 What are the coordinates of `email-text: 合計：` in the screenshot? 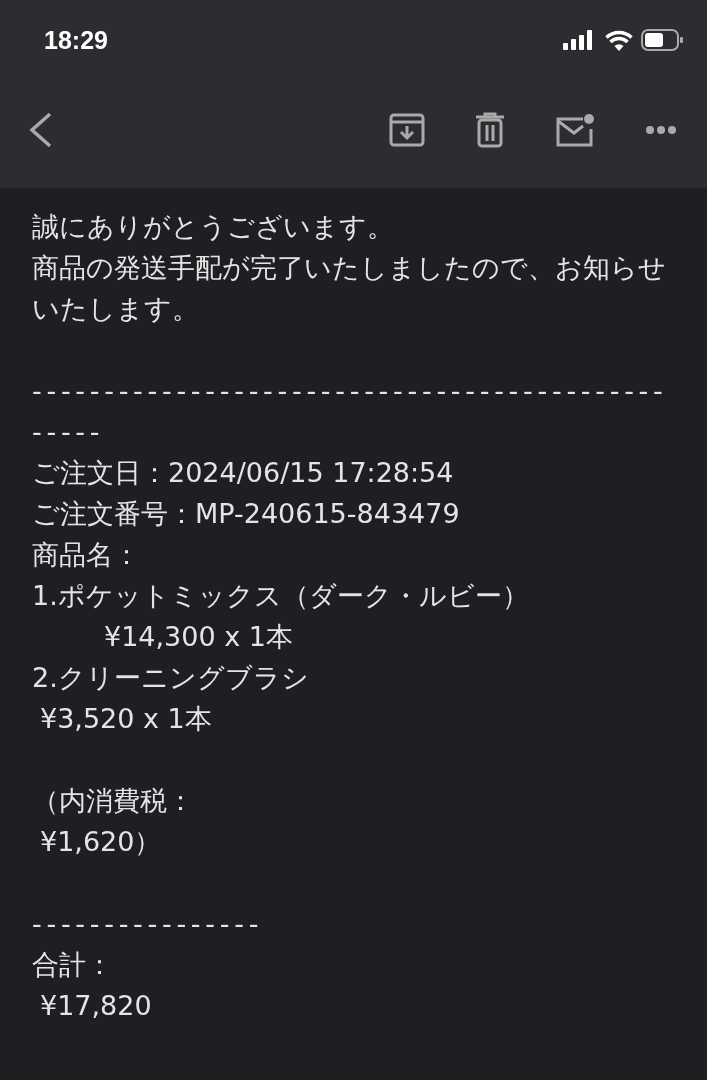 It's located at (73, 965).